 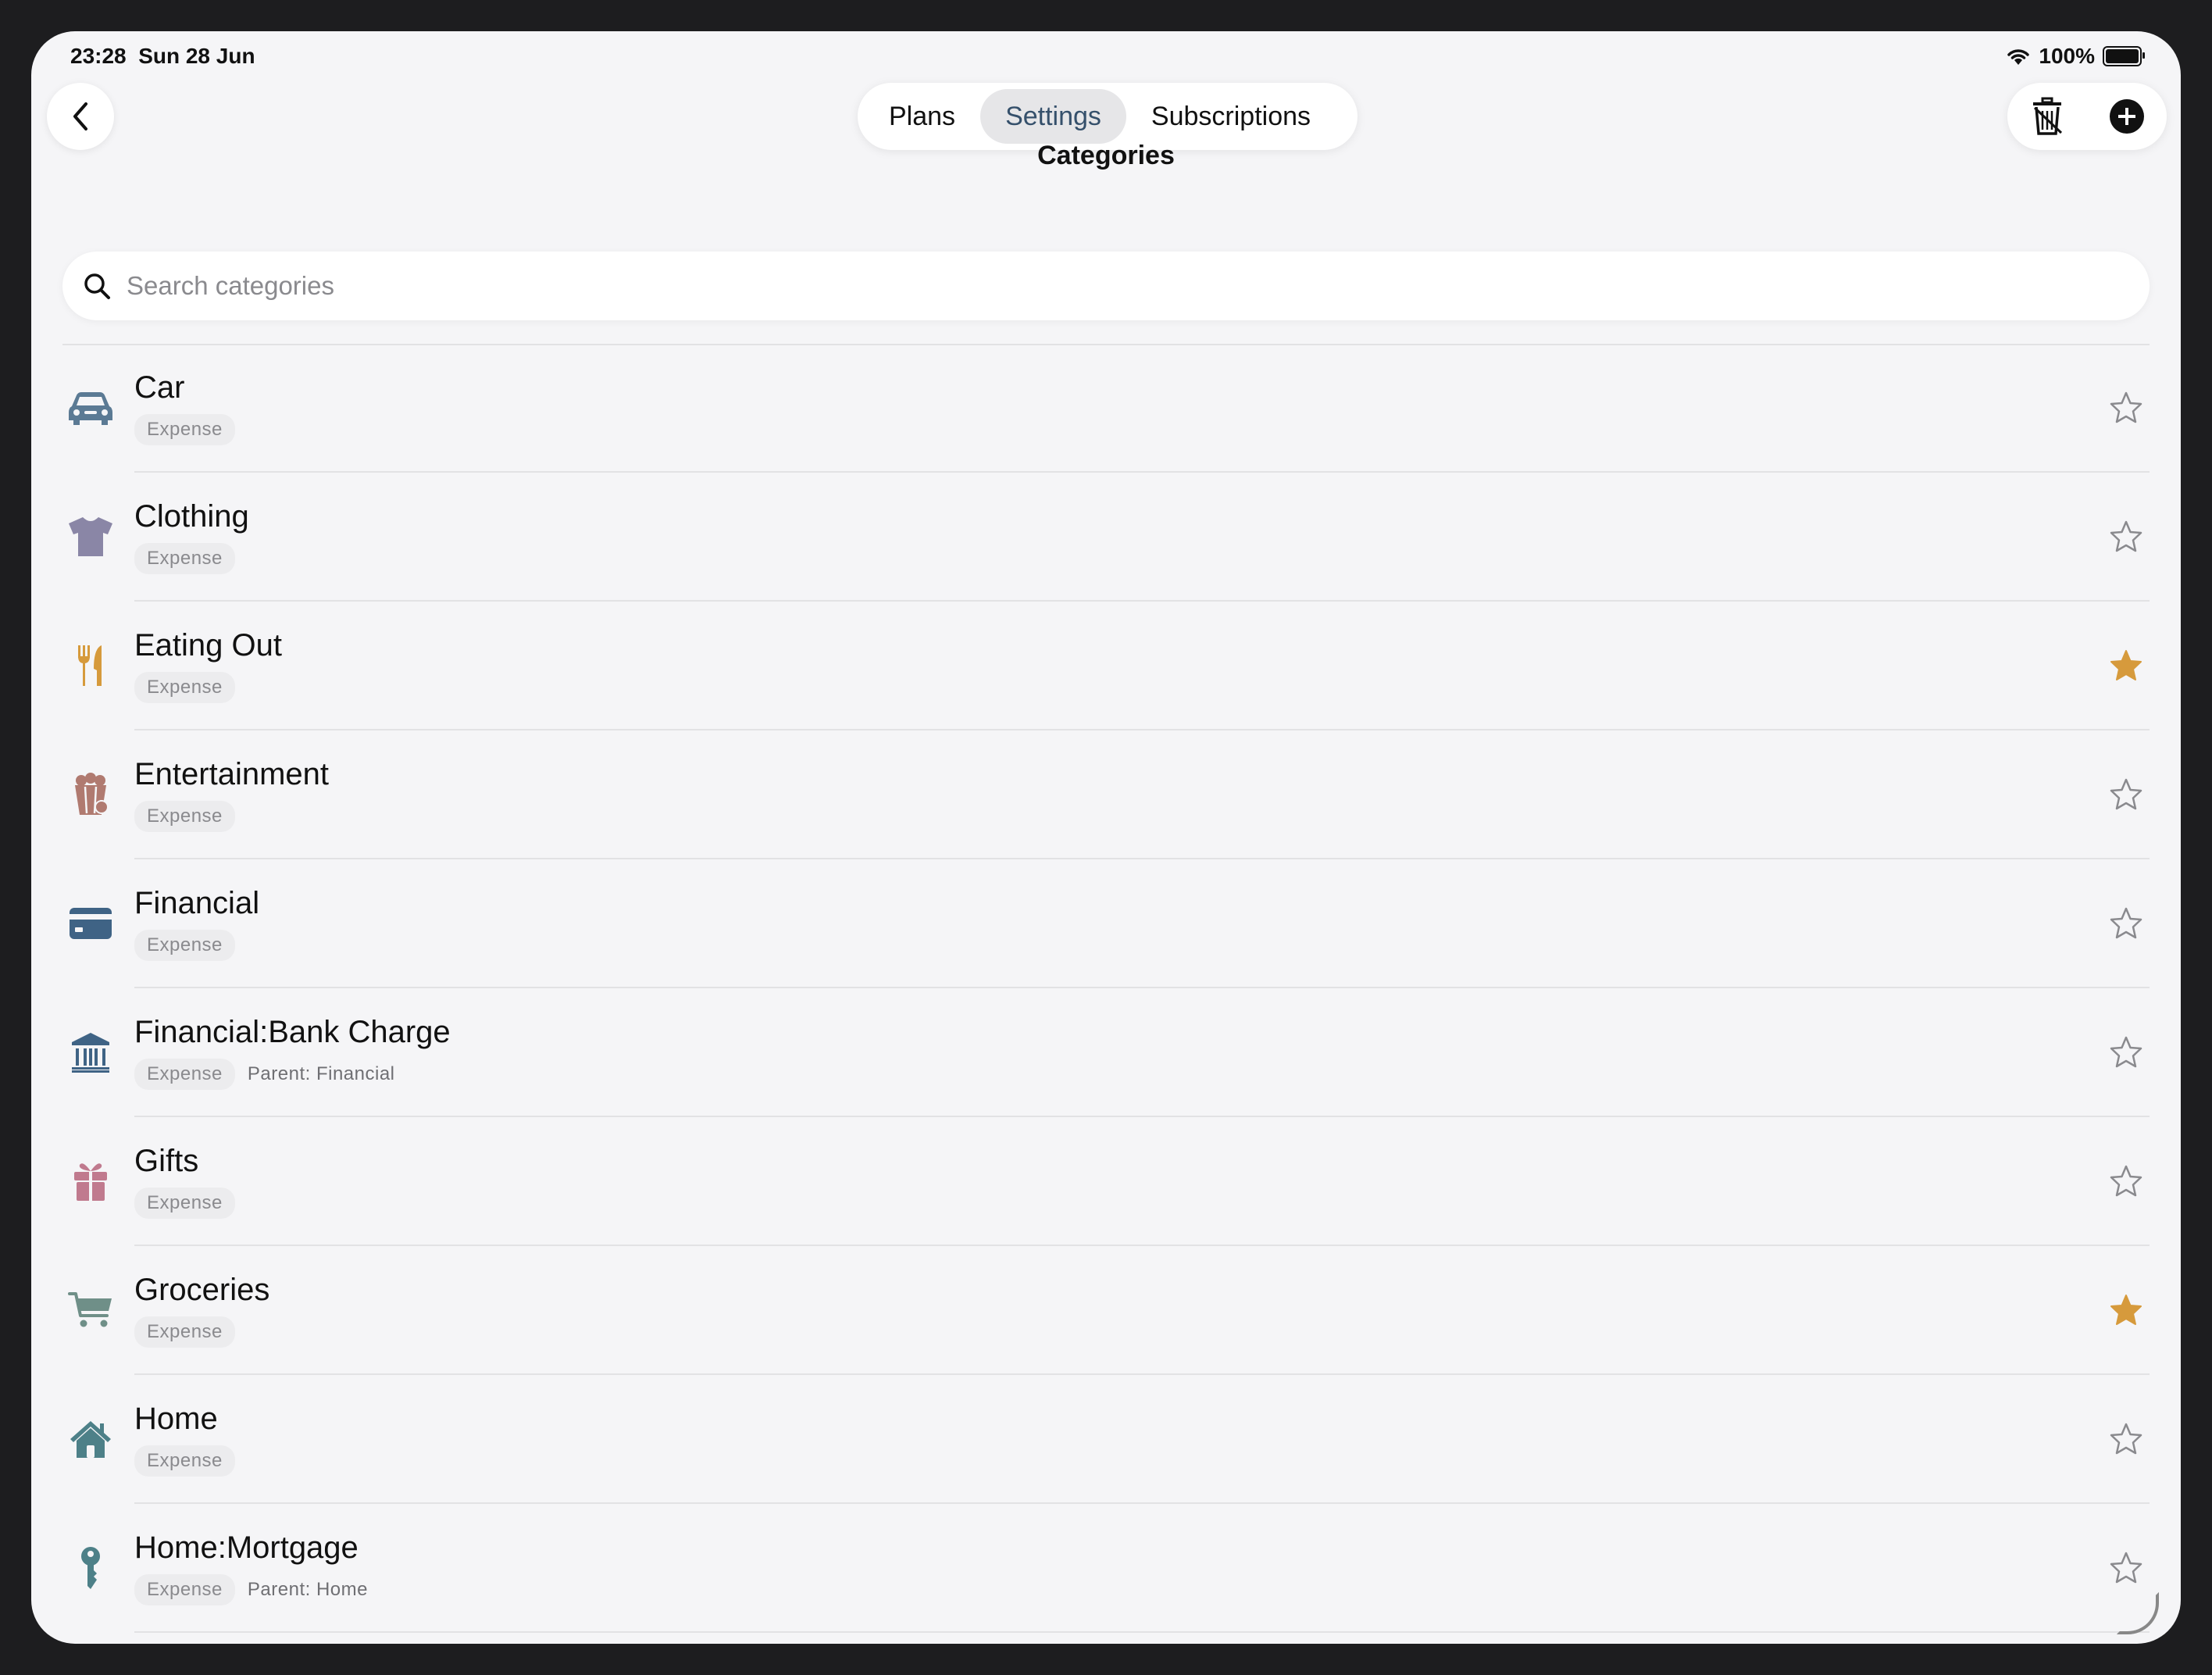 I want to click on page-title: Categories, so click(x=1106, y=155).